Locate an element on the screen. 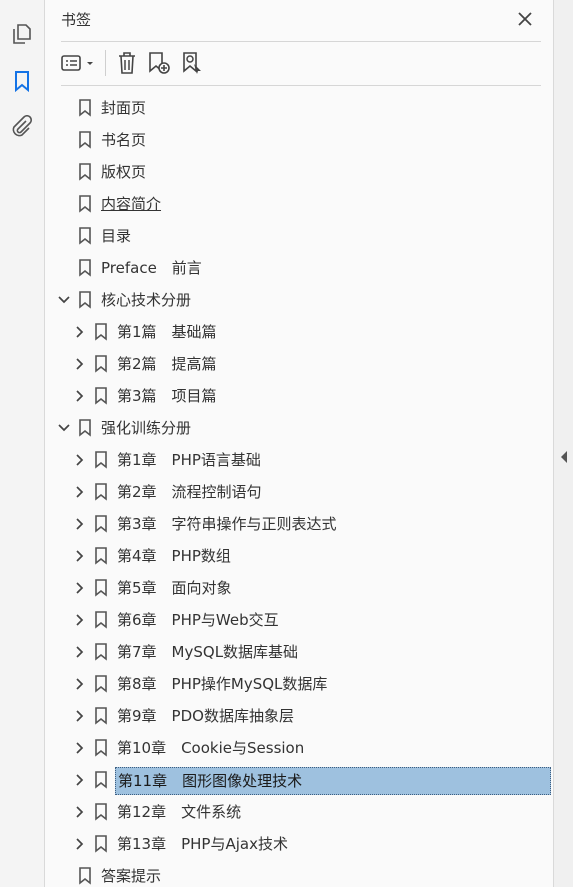 The width and height of the screenshot is (573, 892). bookmark-row: 第9章 PDO数据库抽象层 is located at coordinates (299, 716).